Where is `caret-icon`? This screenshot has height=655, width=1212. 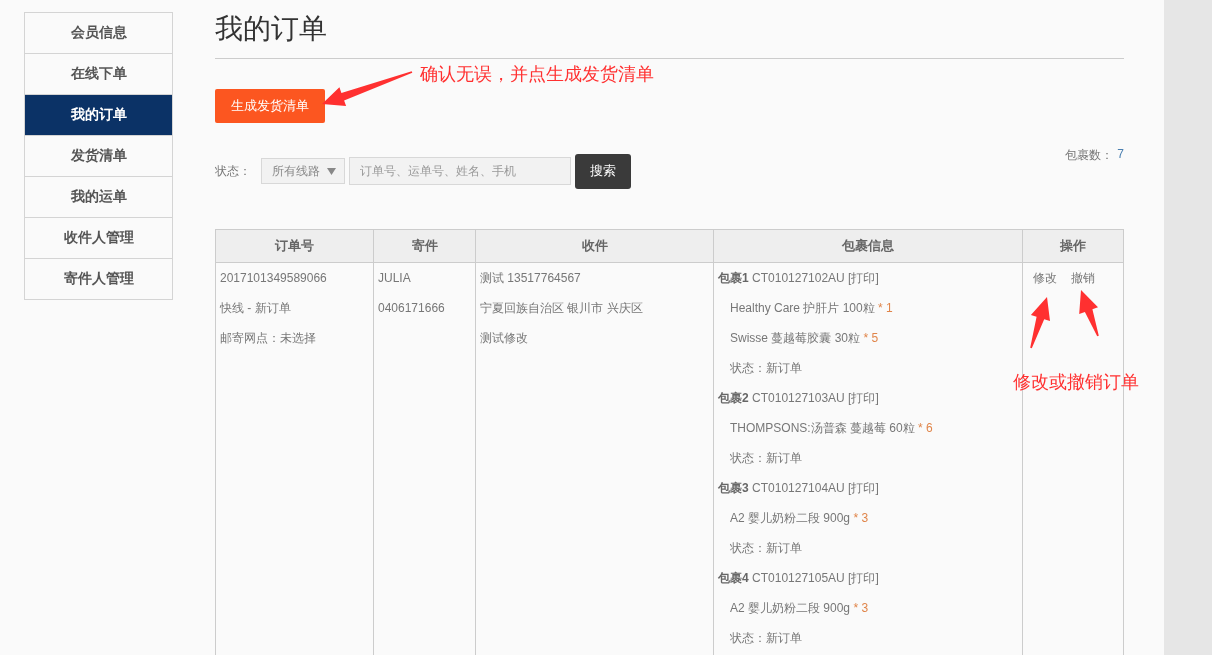
caret-icon is located at coordinates (331, 171).